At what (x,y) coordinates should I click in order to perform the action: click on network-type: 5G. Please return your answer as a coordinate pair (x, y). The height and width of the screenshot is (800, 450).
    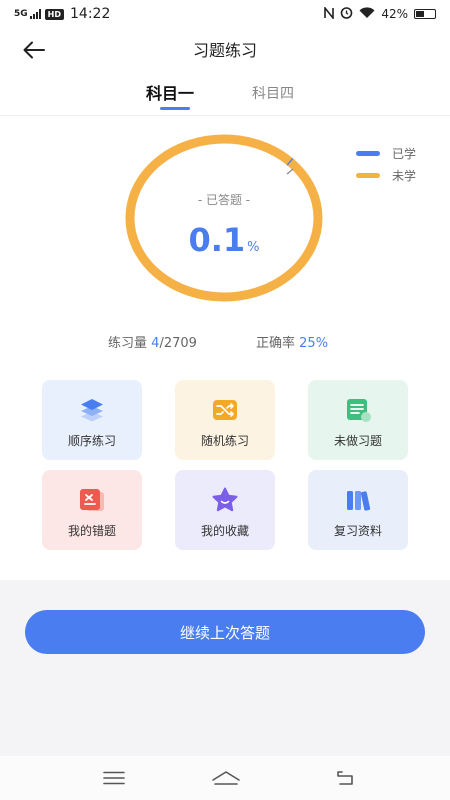
    Looking at the image, I should click on (21, 13).